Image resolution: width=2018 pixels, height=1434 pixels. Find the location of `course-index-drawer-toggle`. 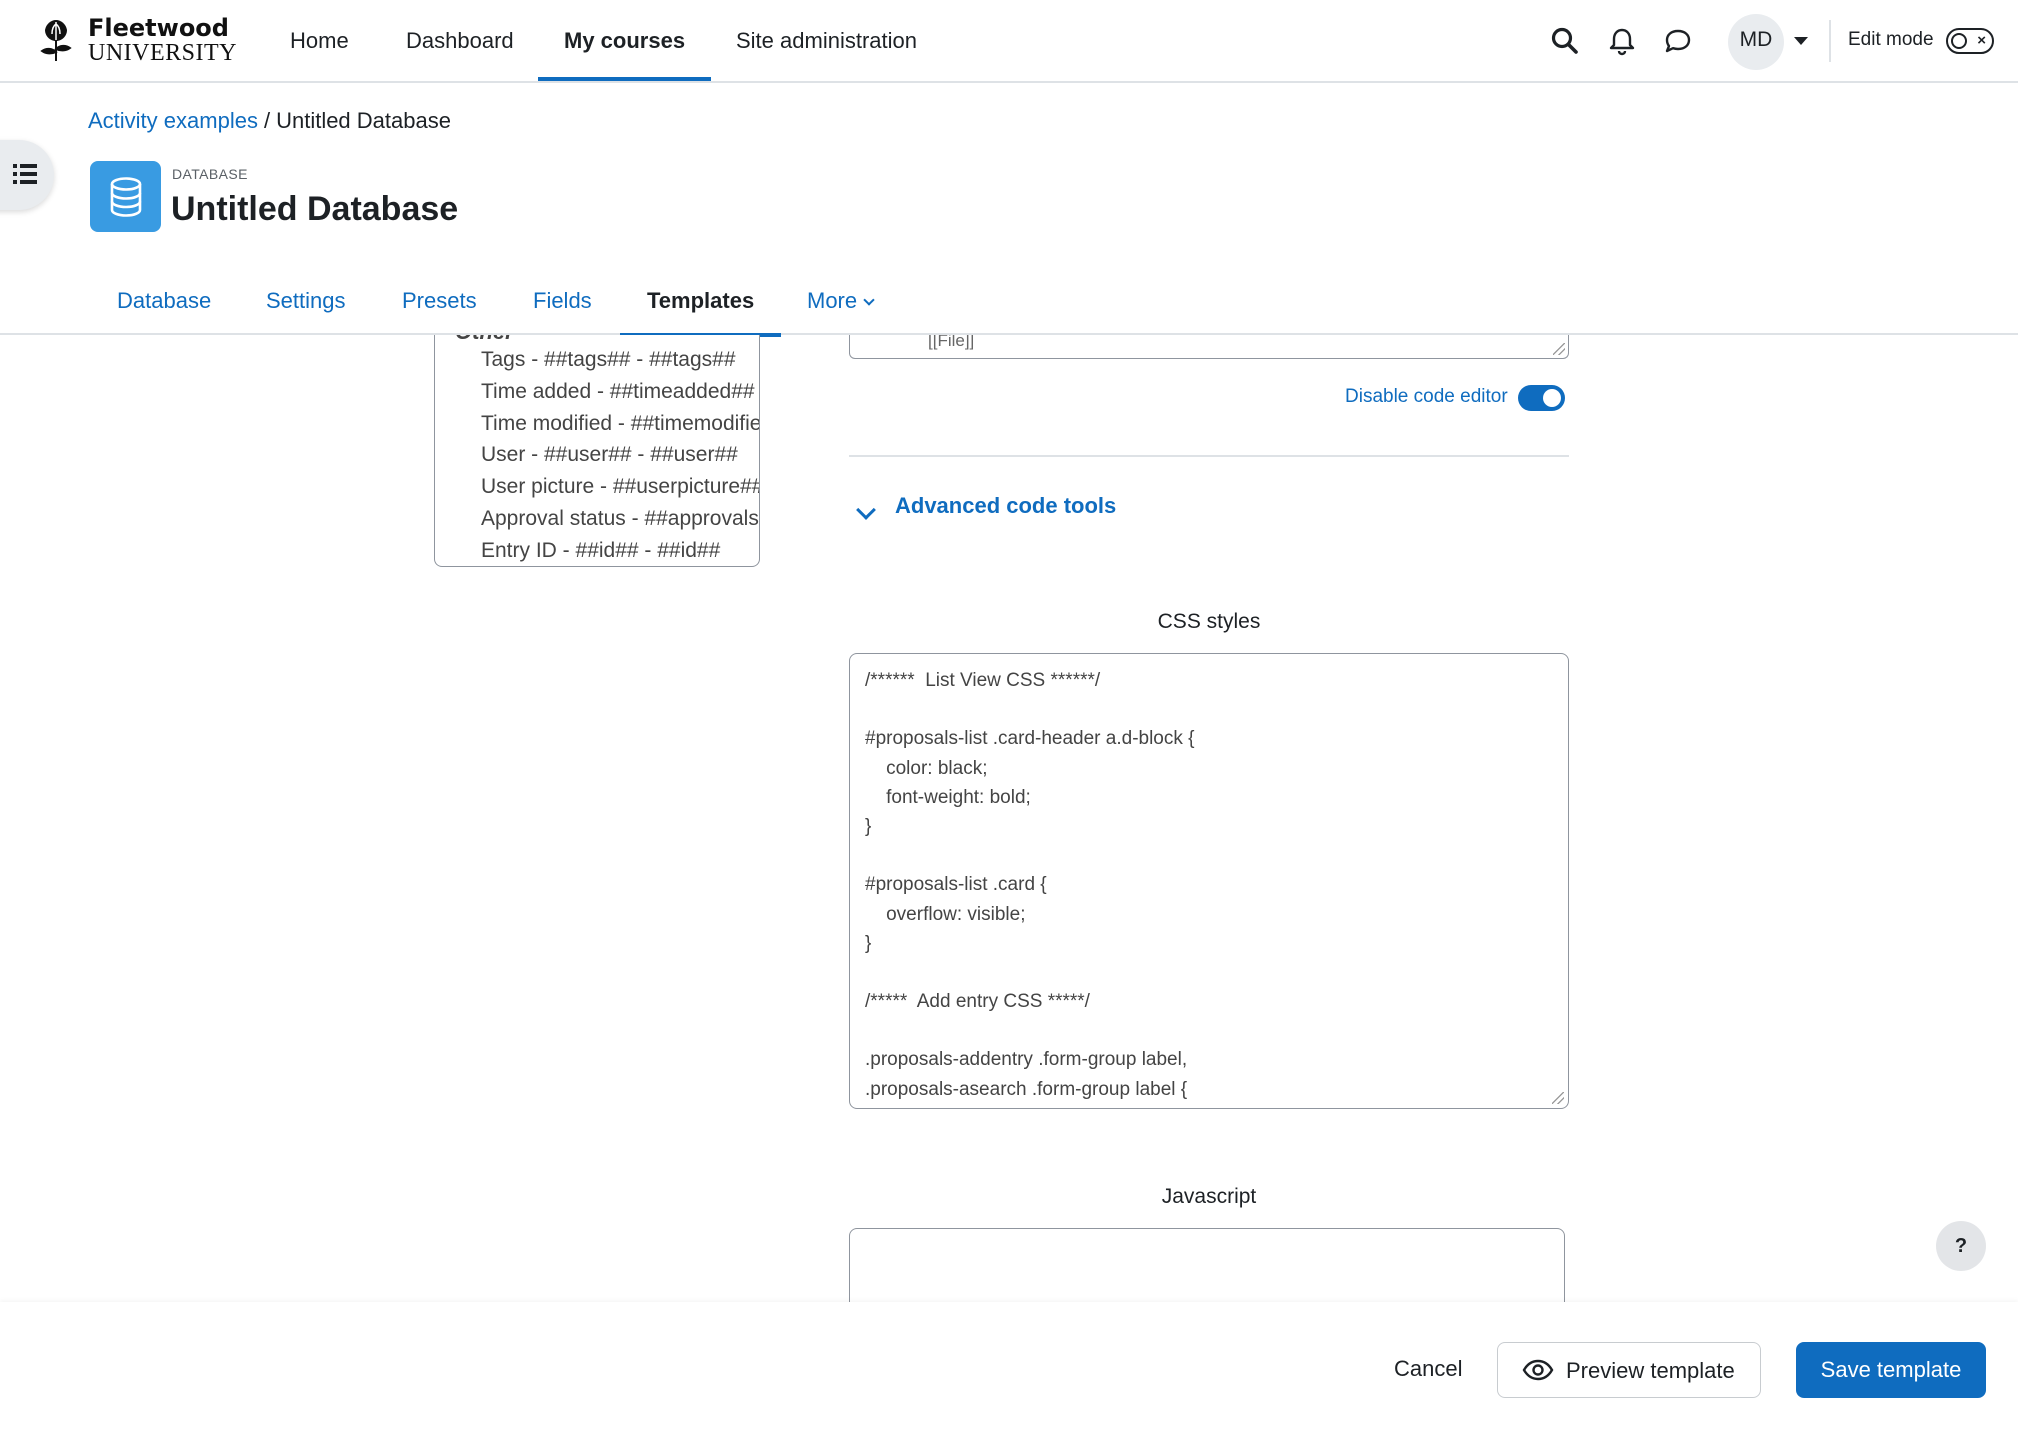

course-index-drawer-toggle is located at coordinates (27, 175).